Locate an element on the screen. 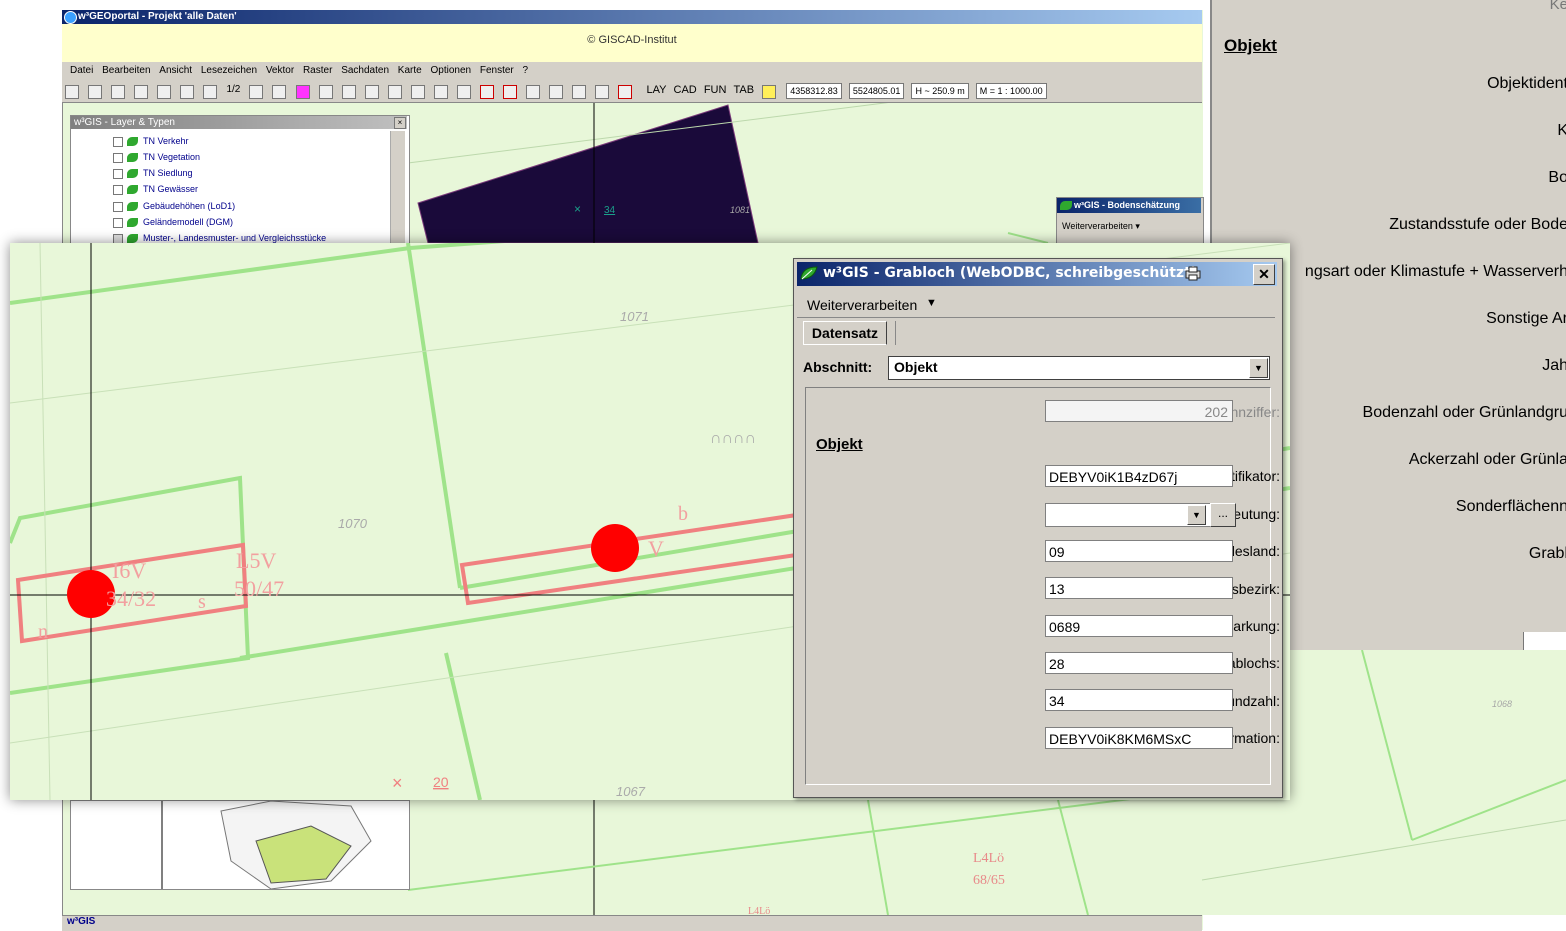 This screenshot has width=1566, height=931. zoom-window-icon is located at coordinates (487, 92).